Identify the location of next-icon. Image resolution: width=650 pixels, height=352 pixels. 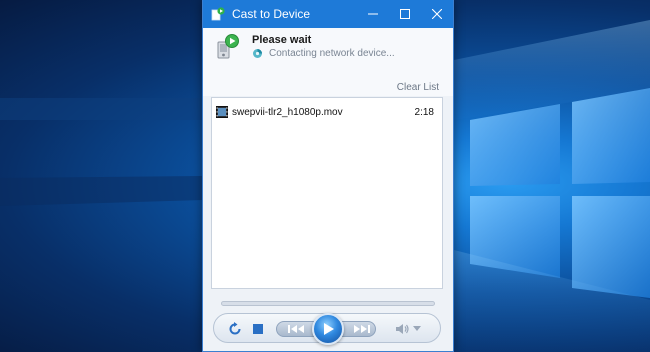
(362, 329).